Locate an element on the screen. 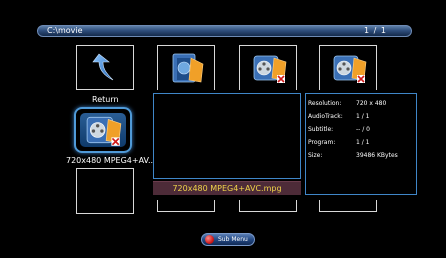 The image size is (446, 258). sub-menu-button: Sub Menu is located at coordinates (228, 239).